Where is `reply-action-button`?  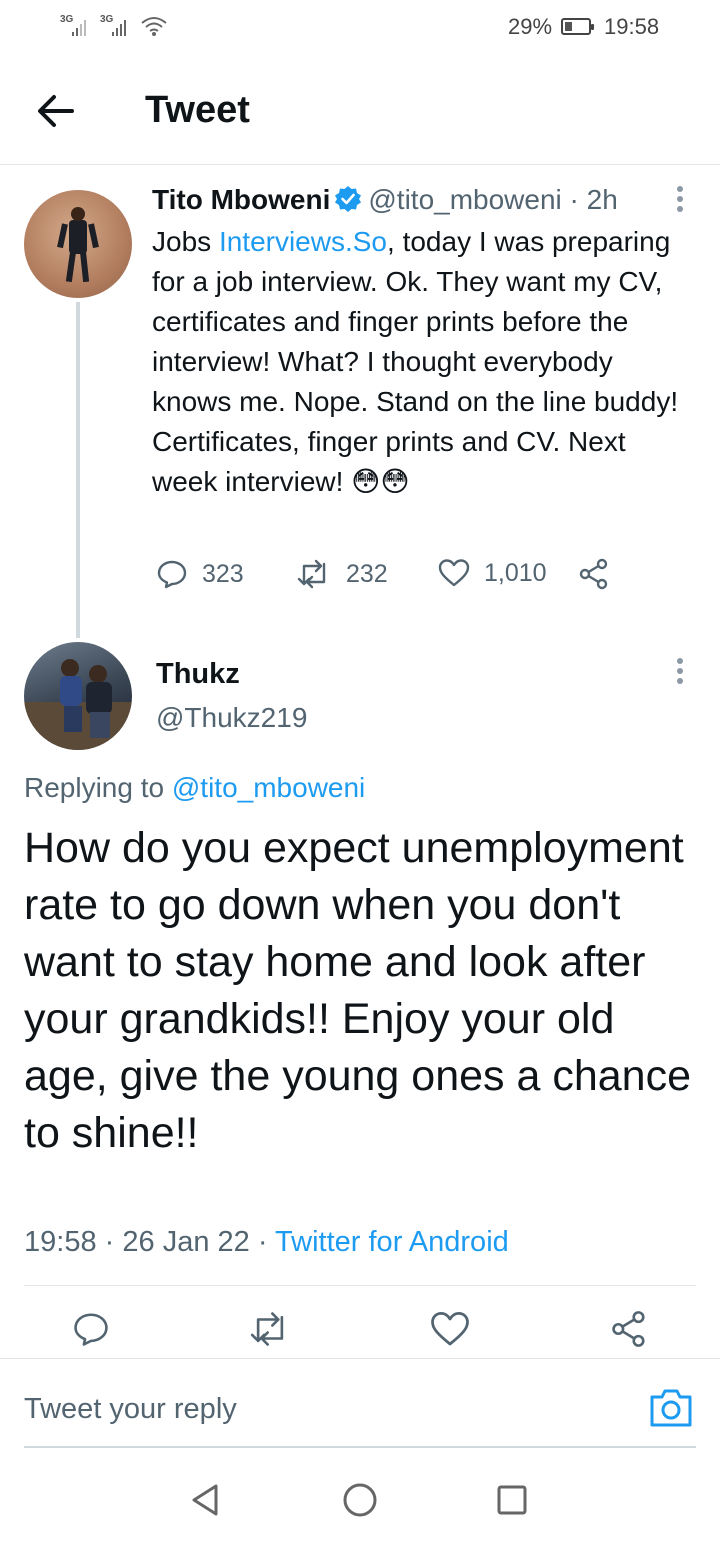
reply-action-button is located at coordinates (91, 1329).